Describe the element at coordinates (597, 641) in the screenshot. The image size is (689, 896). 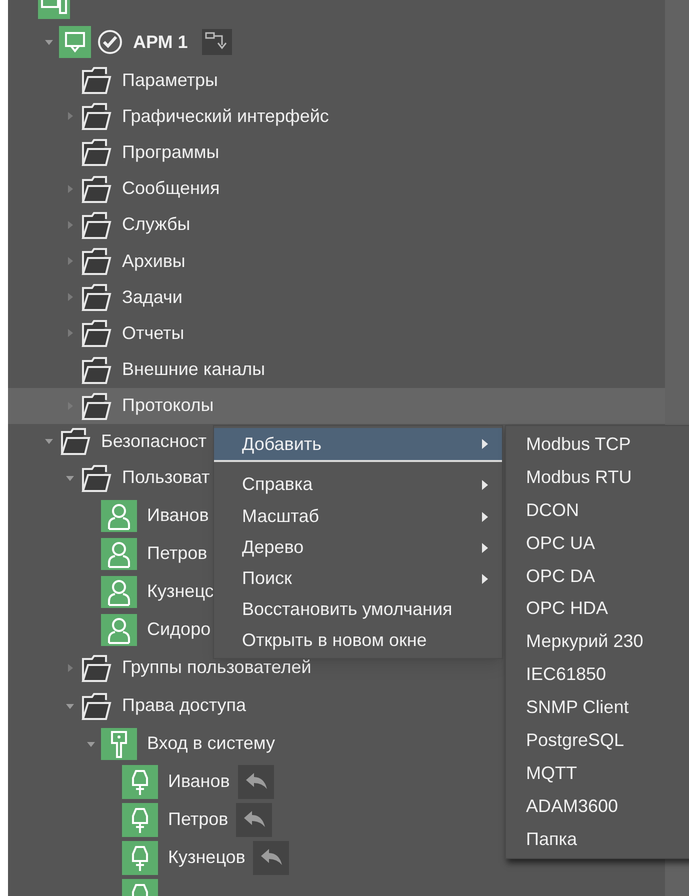
I see `menu-item: Меркурий 230` at that location.